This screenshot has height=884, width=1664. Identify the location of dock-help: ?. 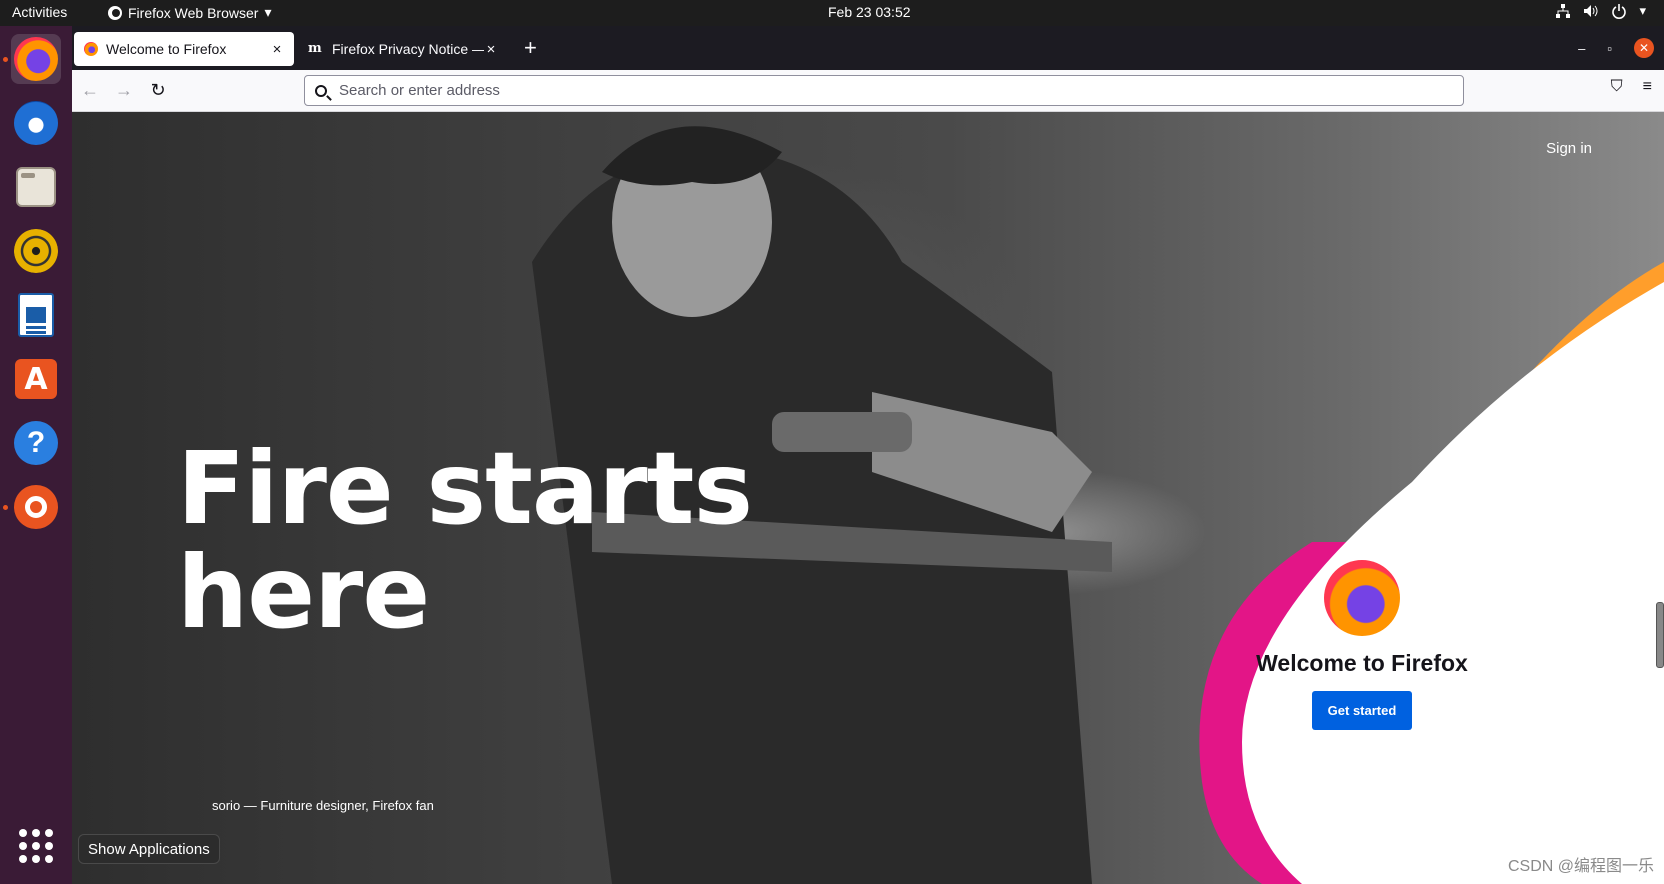
(36, 443).